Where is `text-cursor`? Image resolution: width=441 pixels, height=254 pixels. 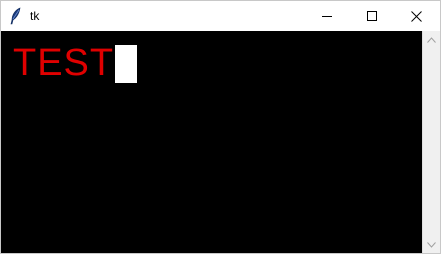
text-cursor is located at coordinates (126, 64).